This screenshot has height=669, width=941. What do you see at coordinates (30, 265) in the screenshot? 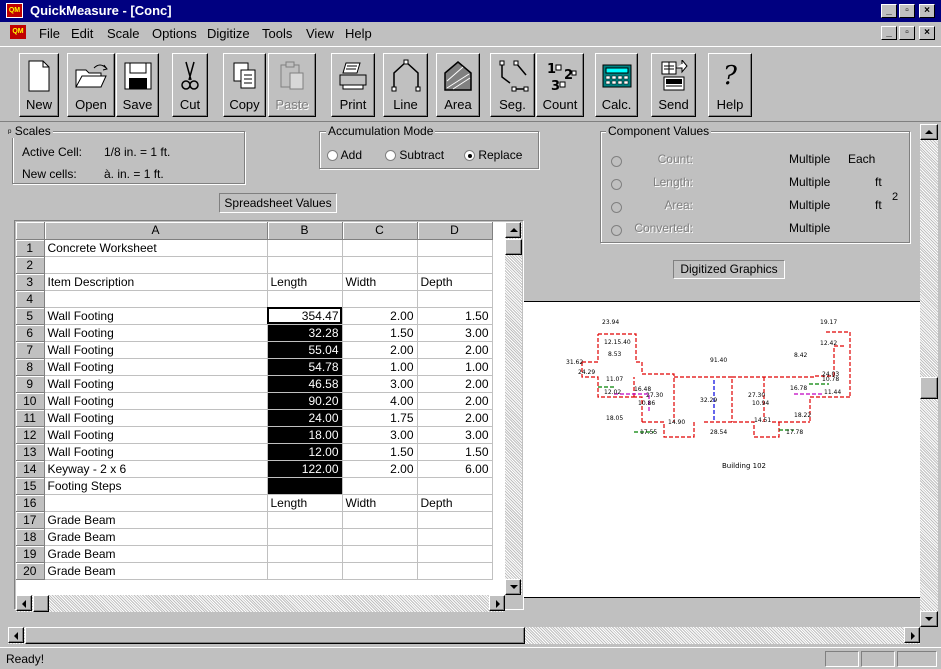
I see `row-header: 2` at bounding box center [30, 265].